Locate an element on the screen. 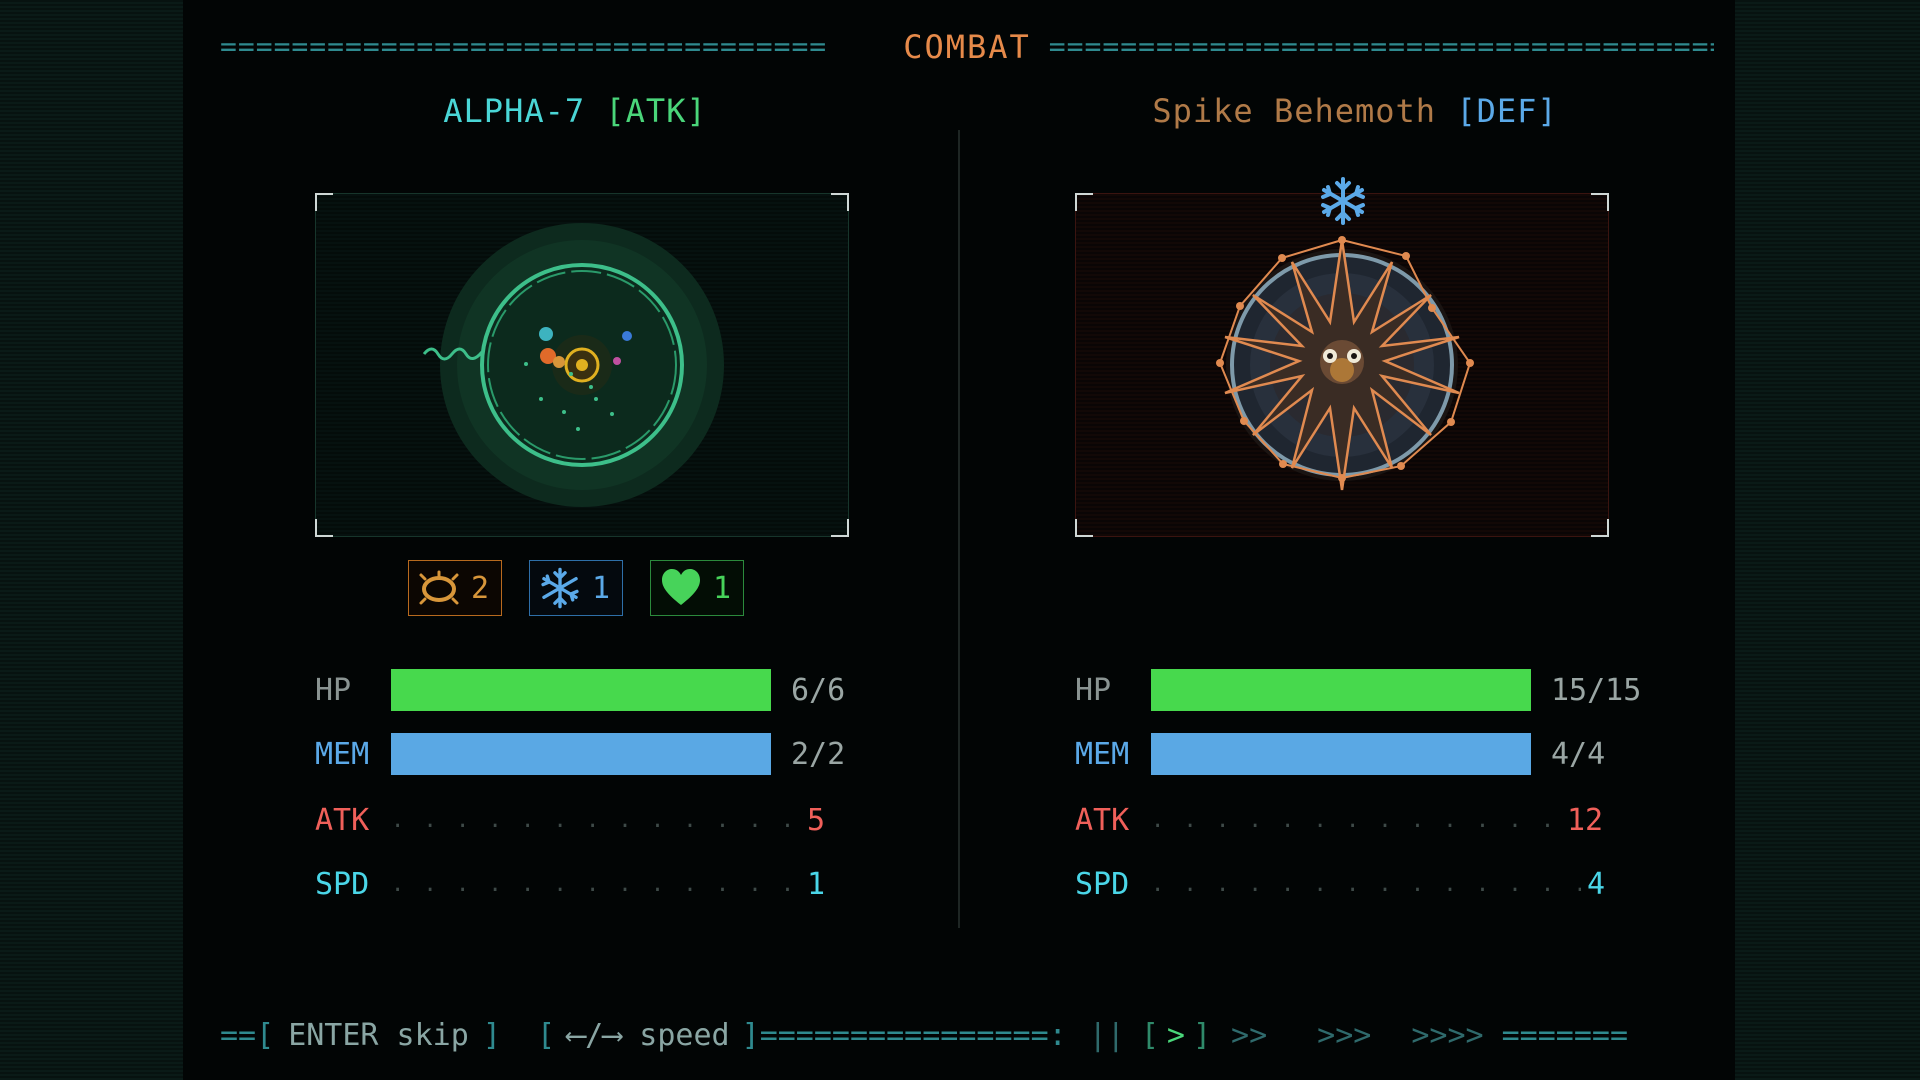  player-hp-bar is located at coordinates (581, 690).